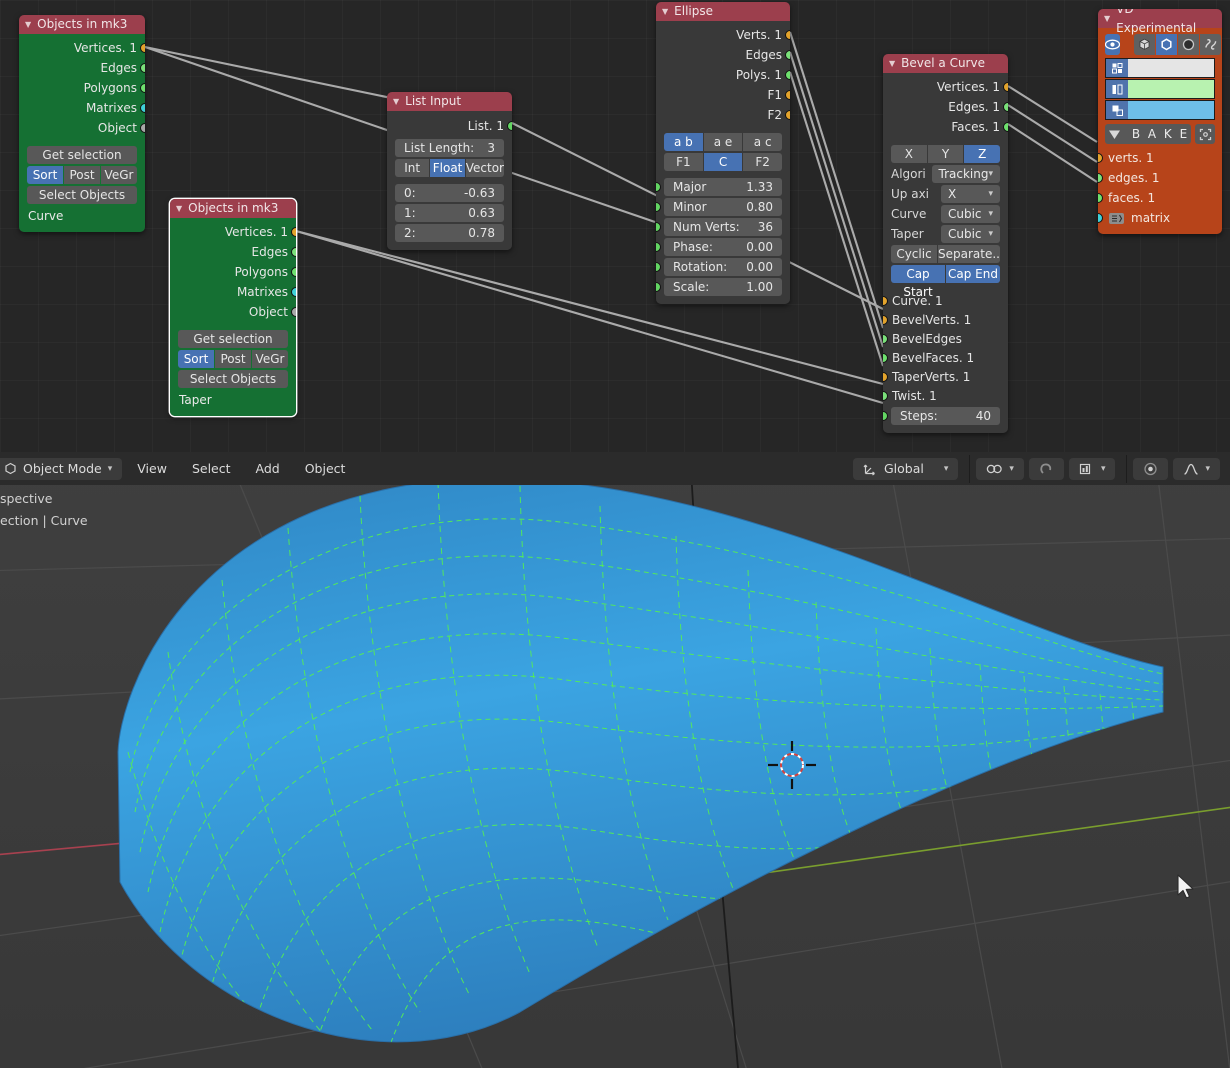 This screenshot has height=1068, width=1230. What do you see at coordinates (787, 115) in the screenshot?
I see `socket-f2` at bounding box center [787, 115].